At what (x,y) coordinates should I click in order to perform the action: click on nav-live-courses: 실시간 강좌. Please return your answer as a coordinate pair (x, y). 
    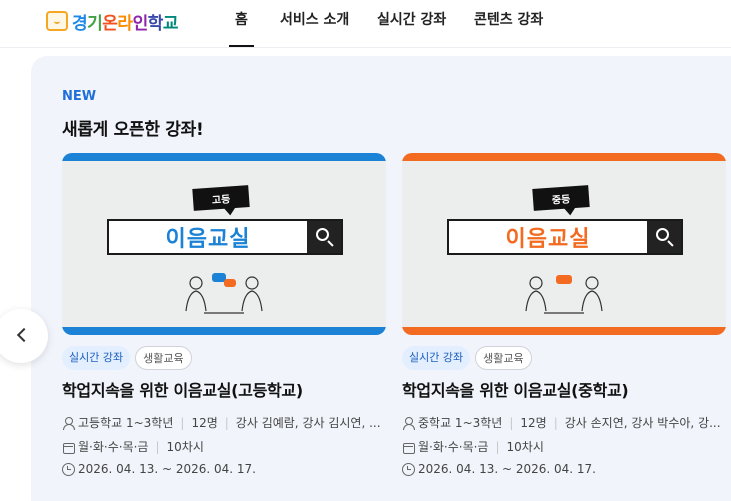
    Looking at the image, I should click on (411, 19).